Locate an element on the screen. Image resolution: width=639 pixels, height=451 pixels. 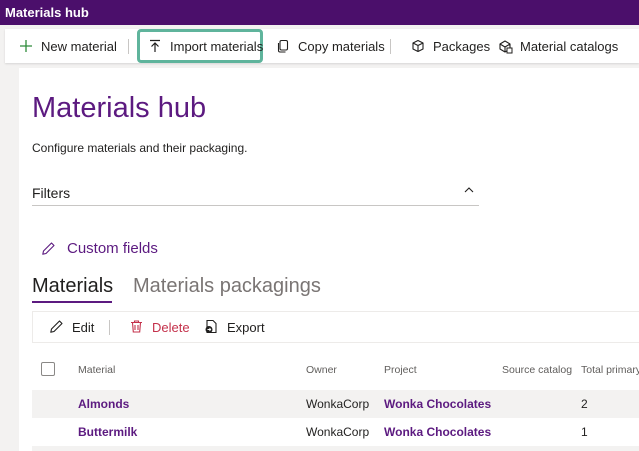
export-icon is located at coordinates (212, 327).